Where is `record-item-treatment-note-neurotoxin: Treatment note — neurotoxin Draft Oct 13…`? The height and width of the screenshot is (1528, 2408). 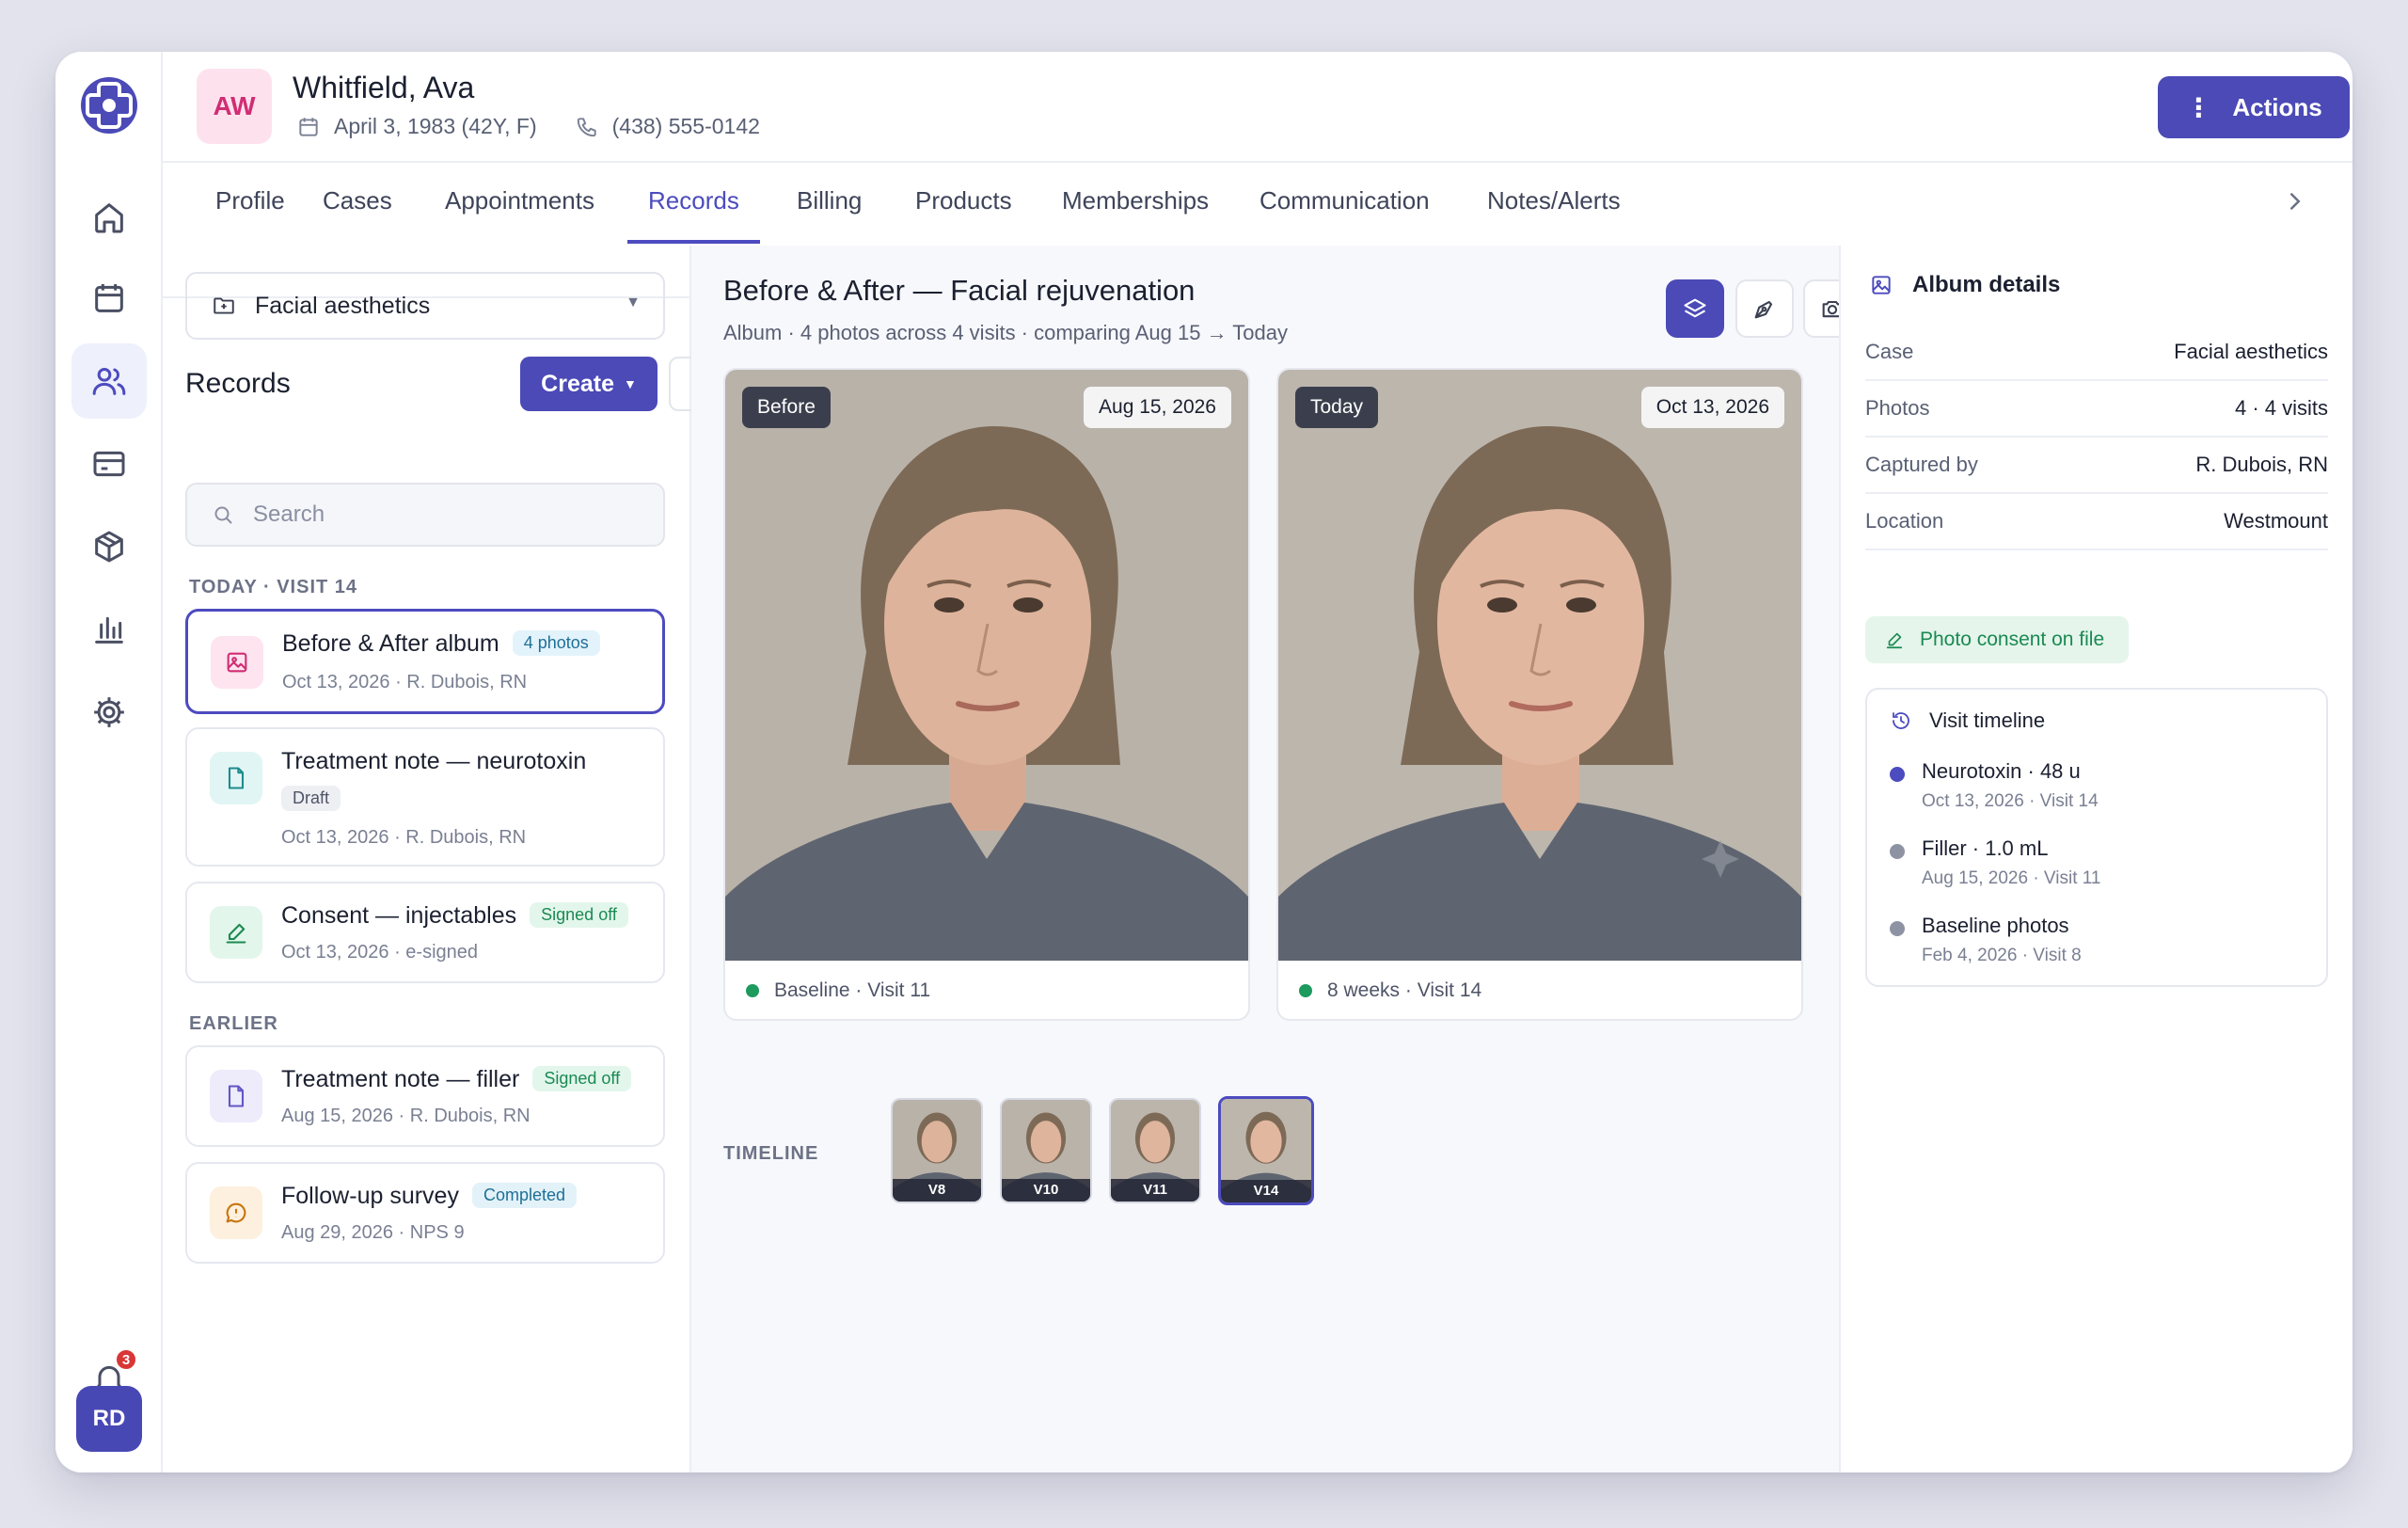 record-item-treatment-note-neurotoxin: Treatment note — neurotoxin Draft Oct 13… is located at coordinates (425, 797).